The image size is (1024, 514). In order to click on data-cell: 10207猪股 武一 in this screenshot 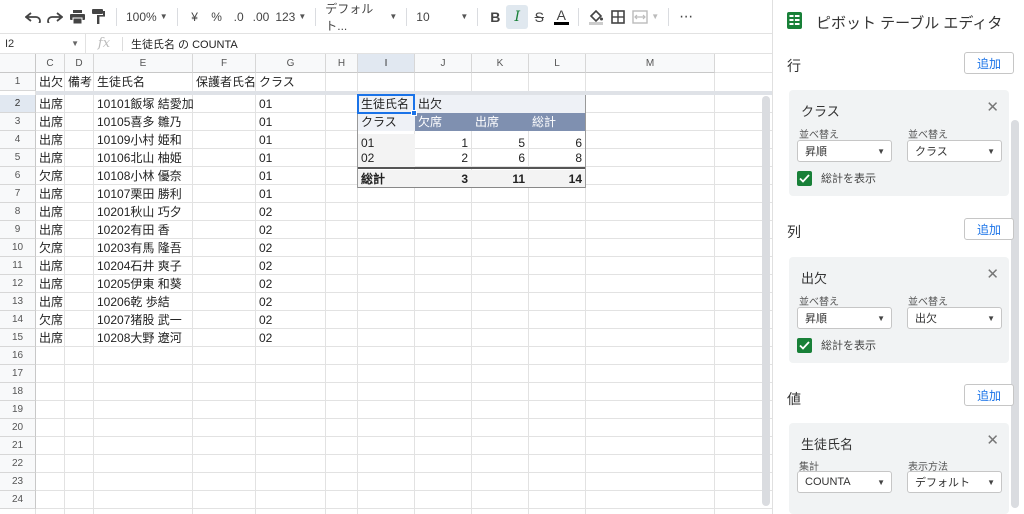, I will do `click(143, 320)`.